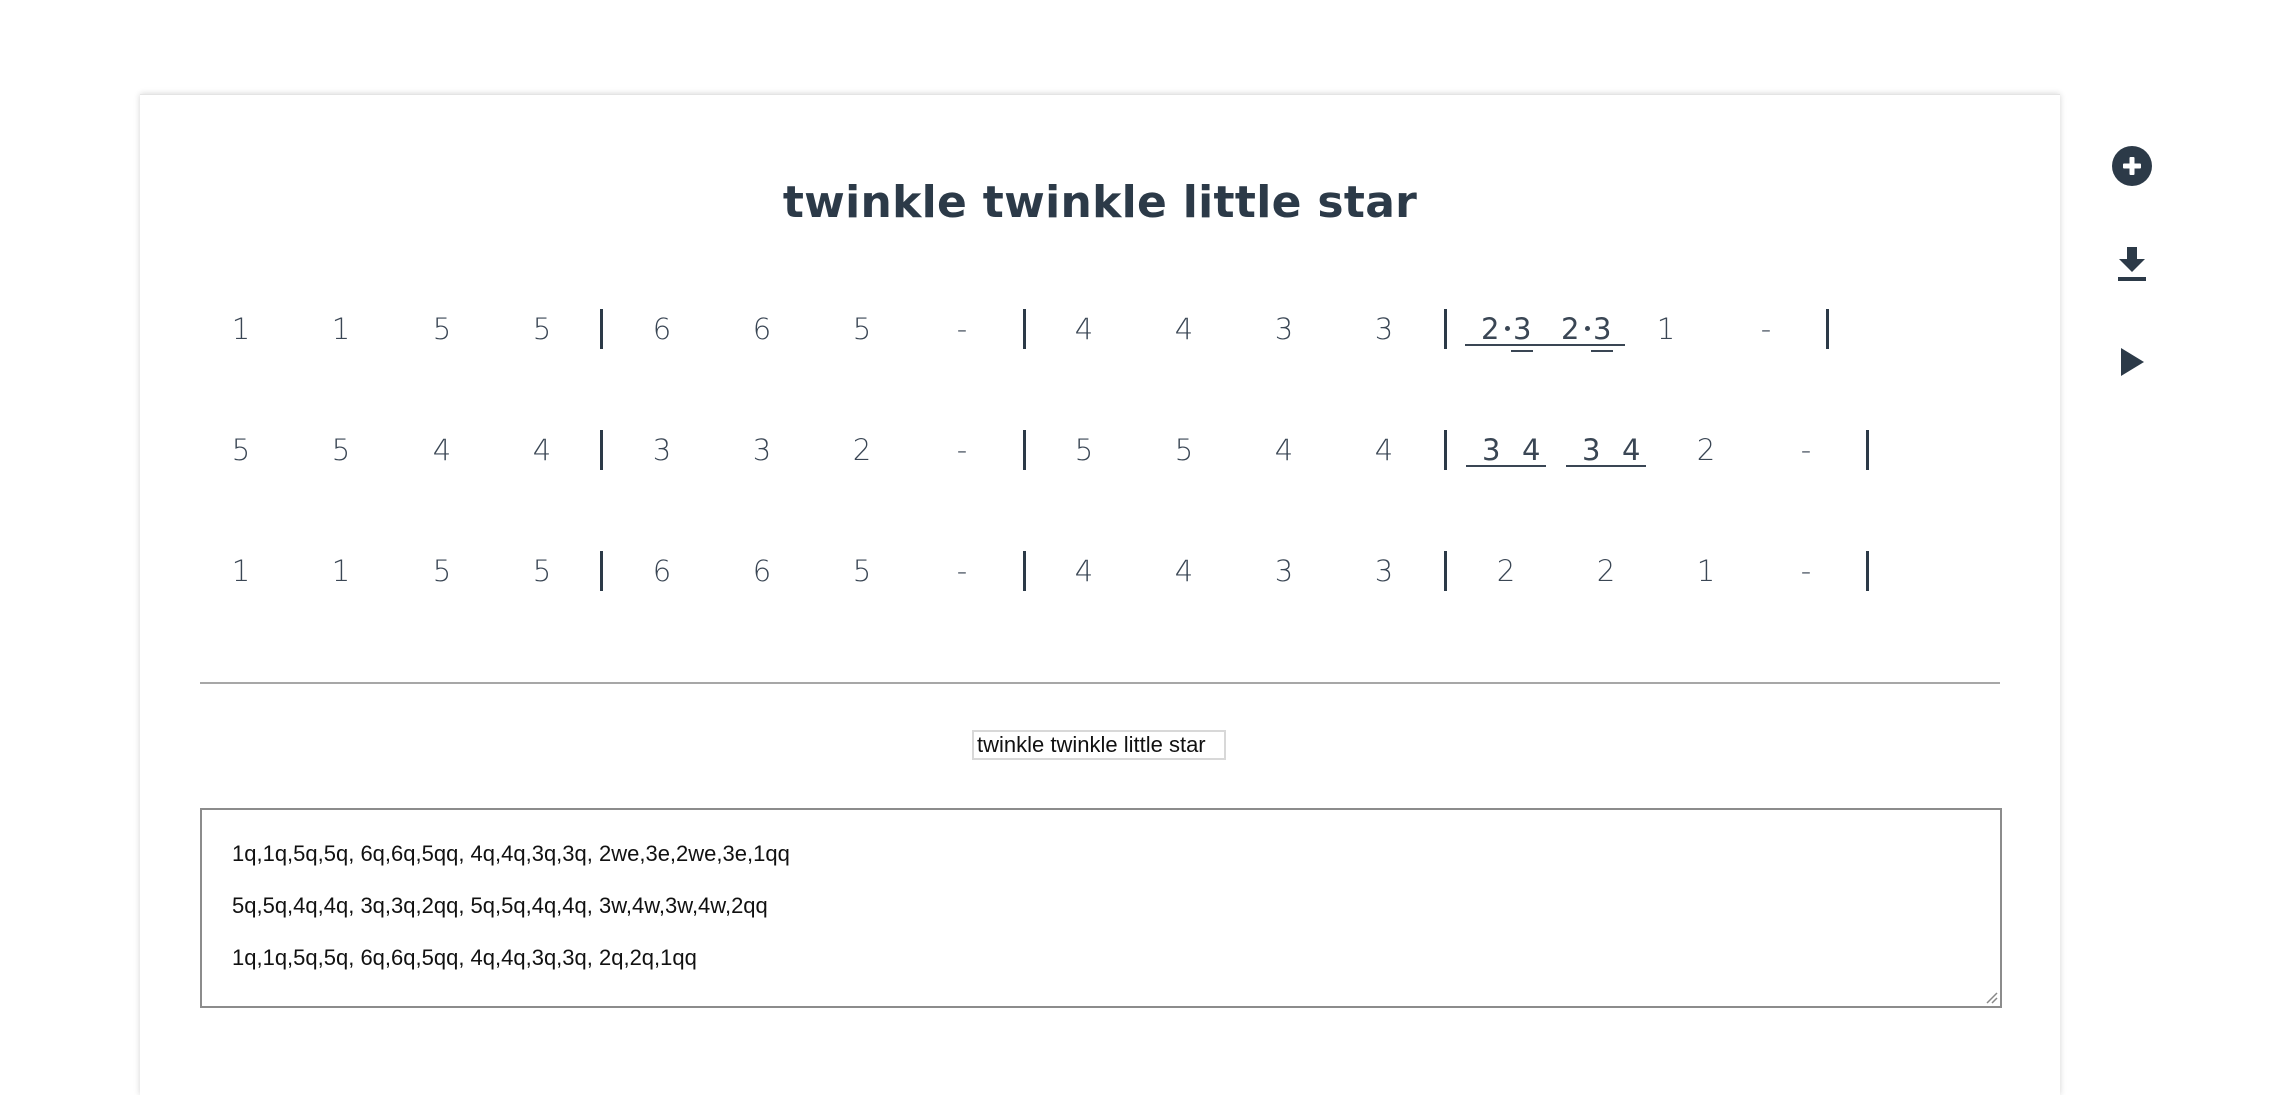 This screenshot has height=1095, width=2270. I want to click on section-divider, so click(1100, 683).